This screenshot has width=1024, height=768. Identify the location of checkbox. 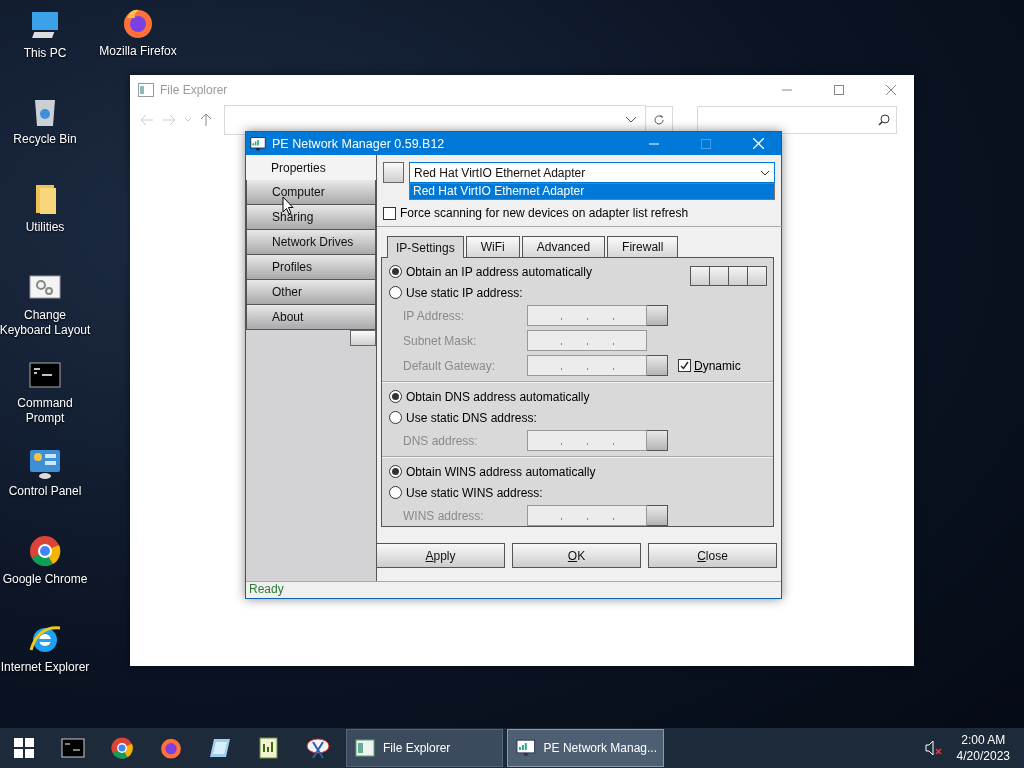
(389, 213).